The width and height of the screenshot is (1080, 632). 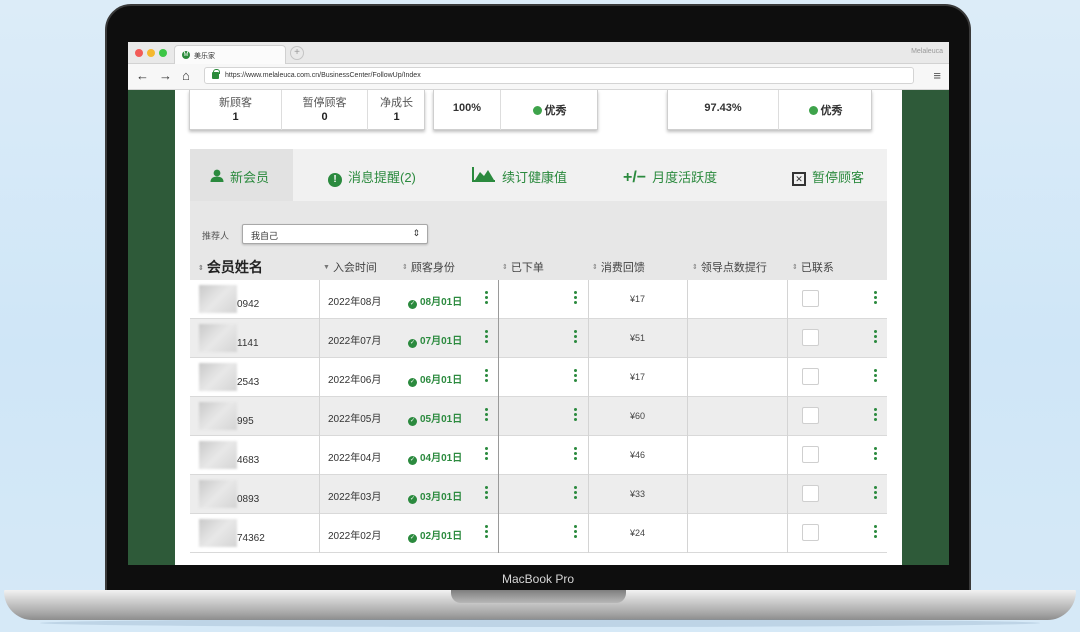 What do you see at coordinates (248, 460) in the screenshot?
I see `member-id: 4683` at bounding box center [248, 460].